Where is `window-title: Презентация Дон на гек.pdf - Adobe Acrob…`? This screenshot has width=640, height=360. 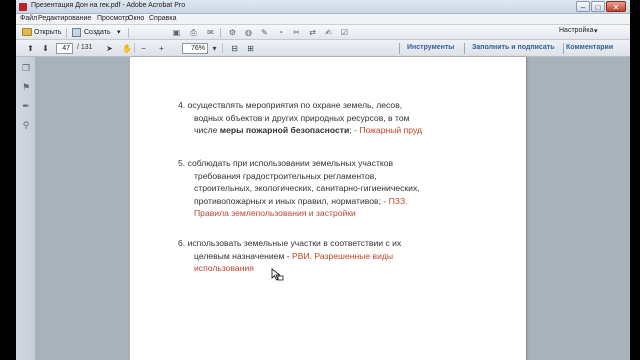
window-title: Презентация Дон на гек.pdf - Adobe Acrob… is located at coordinates (108, 5).